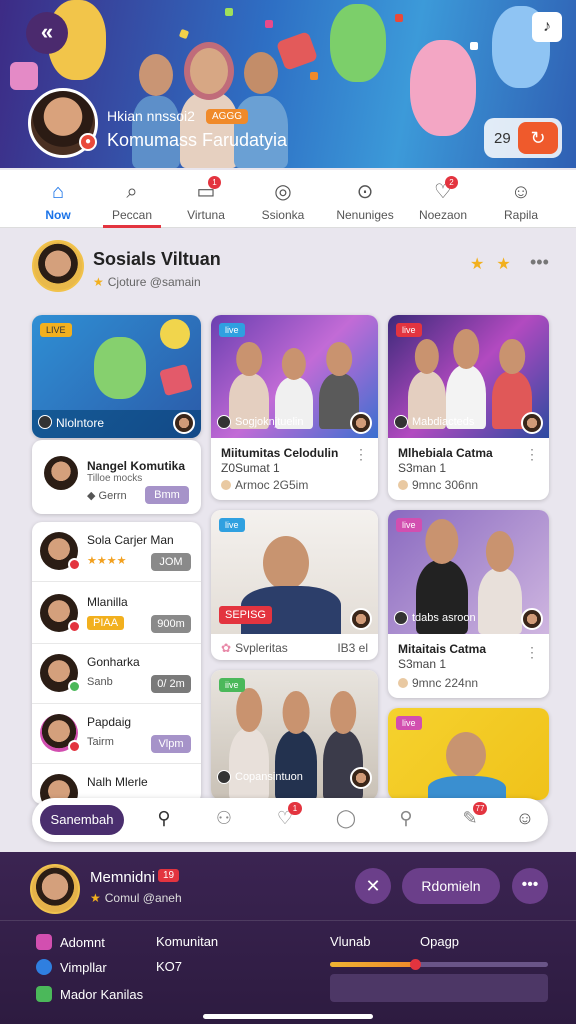  I want to click on hero-badge: AGGG, so click(227, 116).